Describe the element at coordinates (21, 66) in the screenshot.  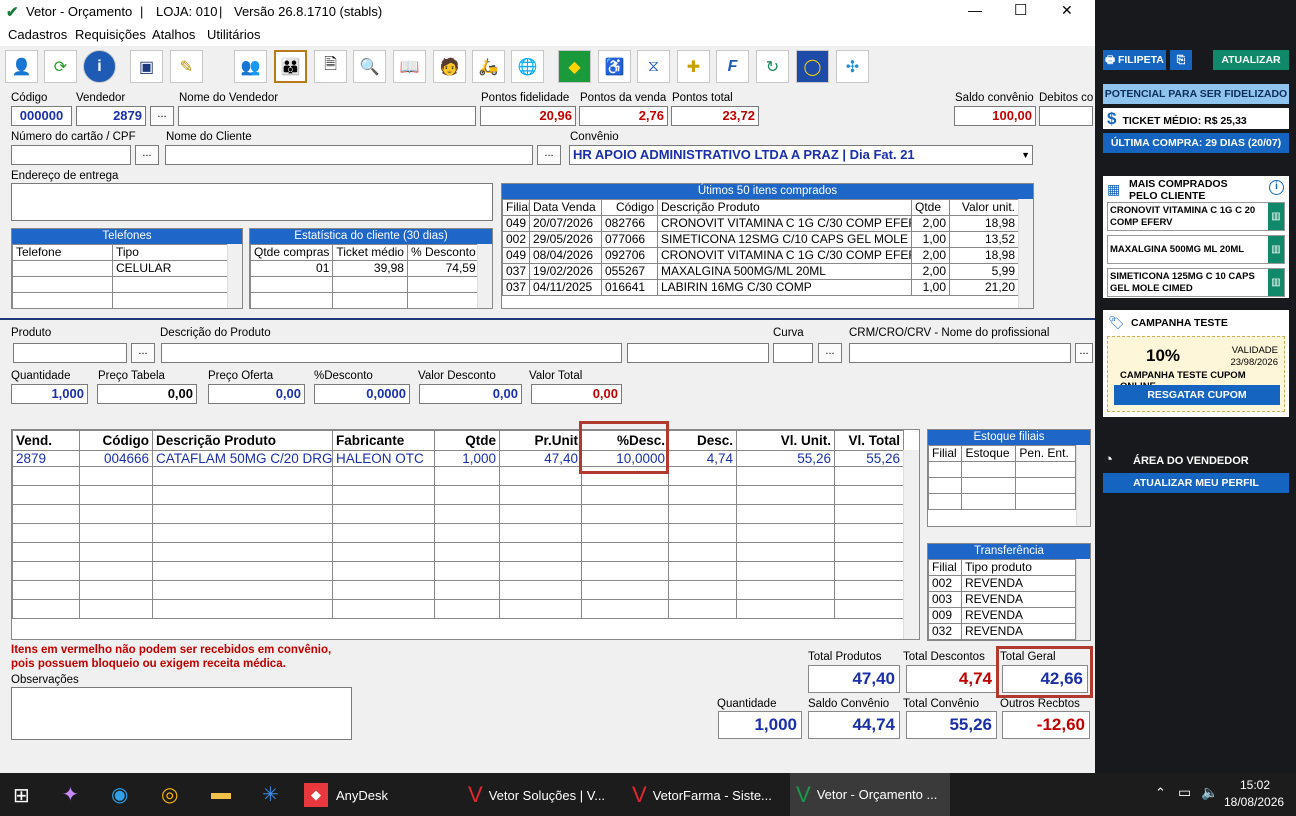
I see `add-user-icon: 👤` at that location.